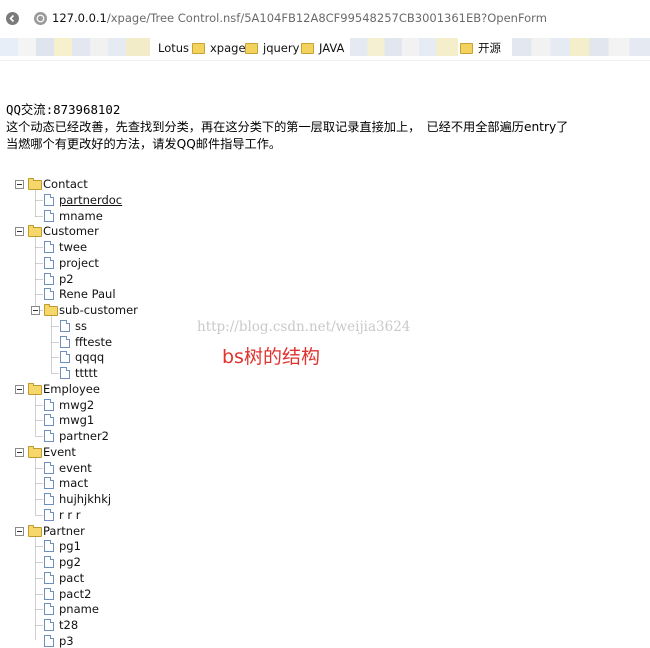 The height and width of the screenshot is (648, 650). Describe the element at coordinates (86, 373) in the screenshot. I see `tree-node-label: ttttt` at that location.